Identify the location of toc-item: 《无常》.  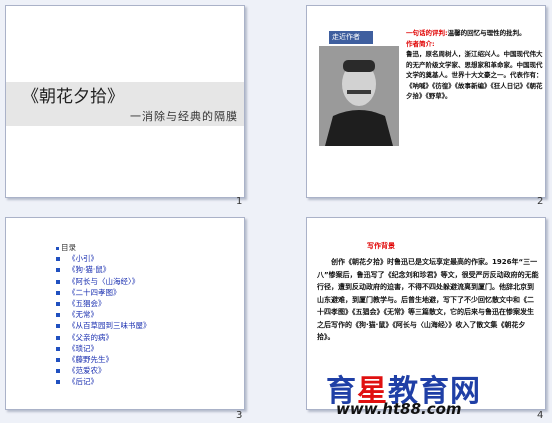
(103, 314).